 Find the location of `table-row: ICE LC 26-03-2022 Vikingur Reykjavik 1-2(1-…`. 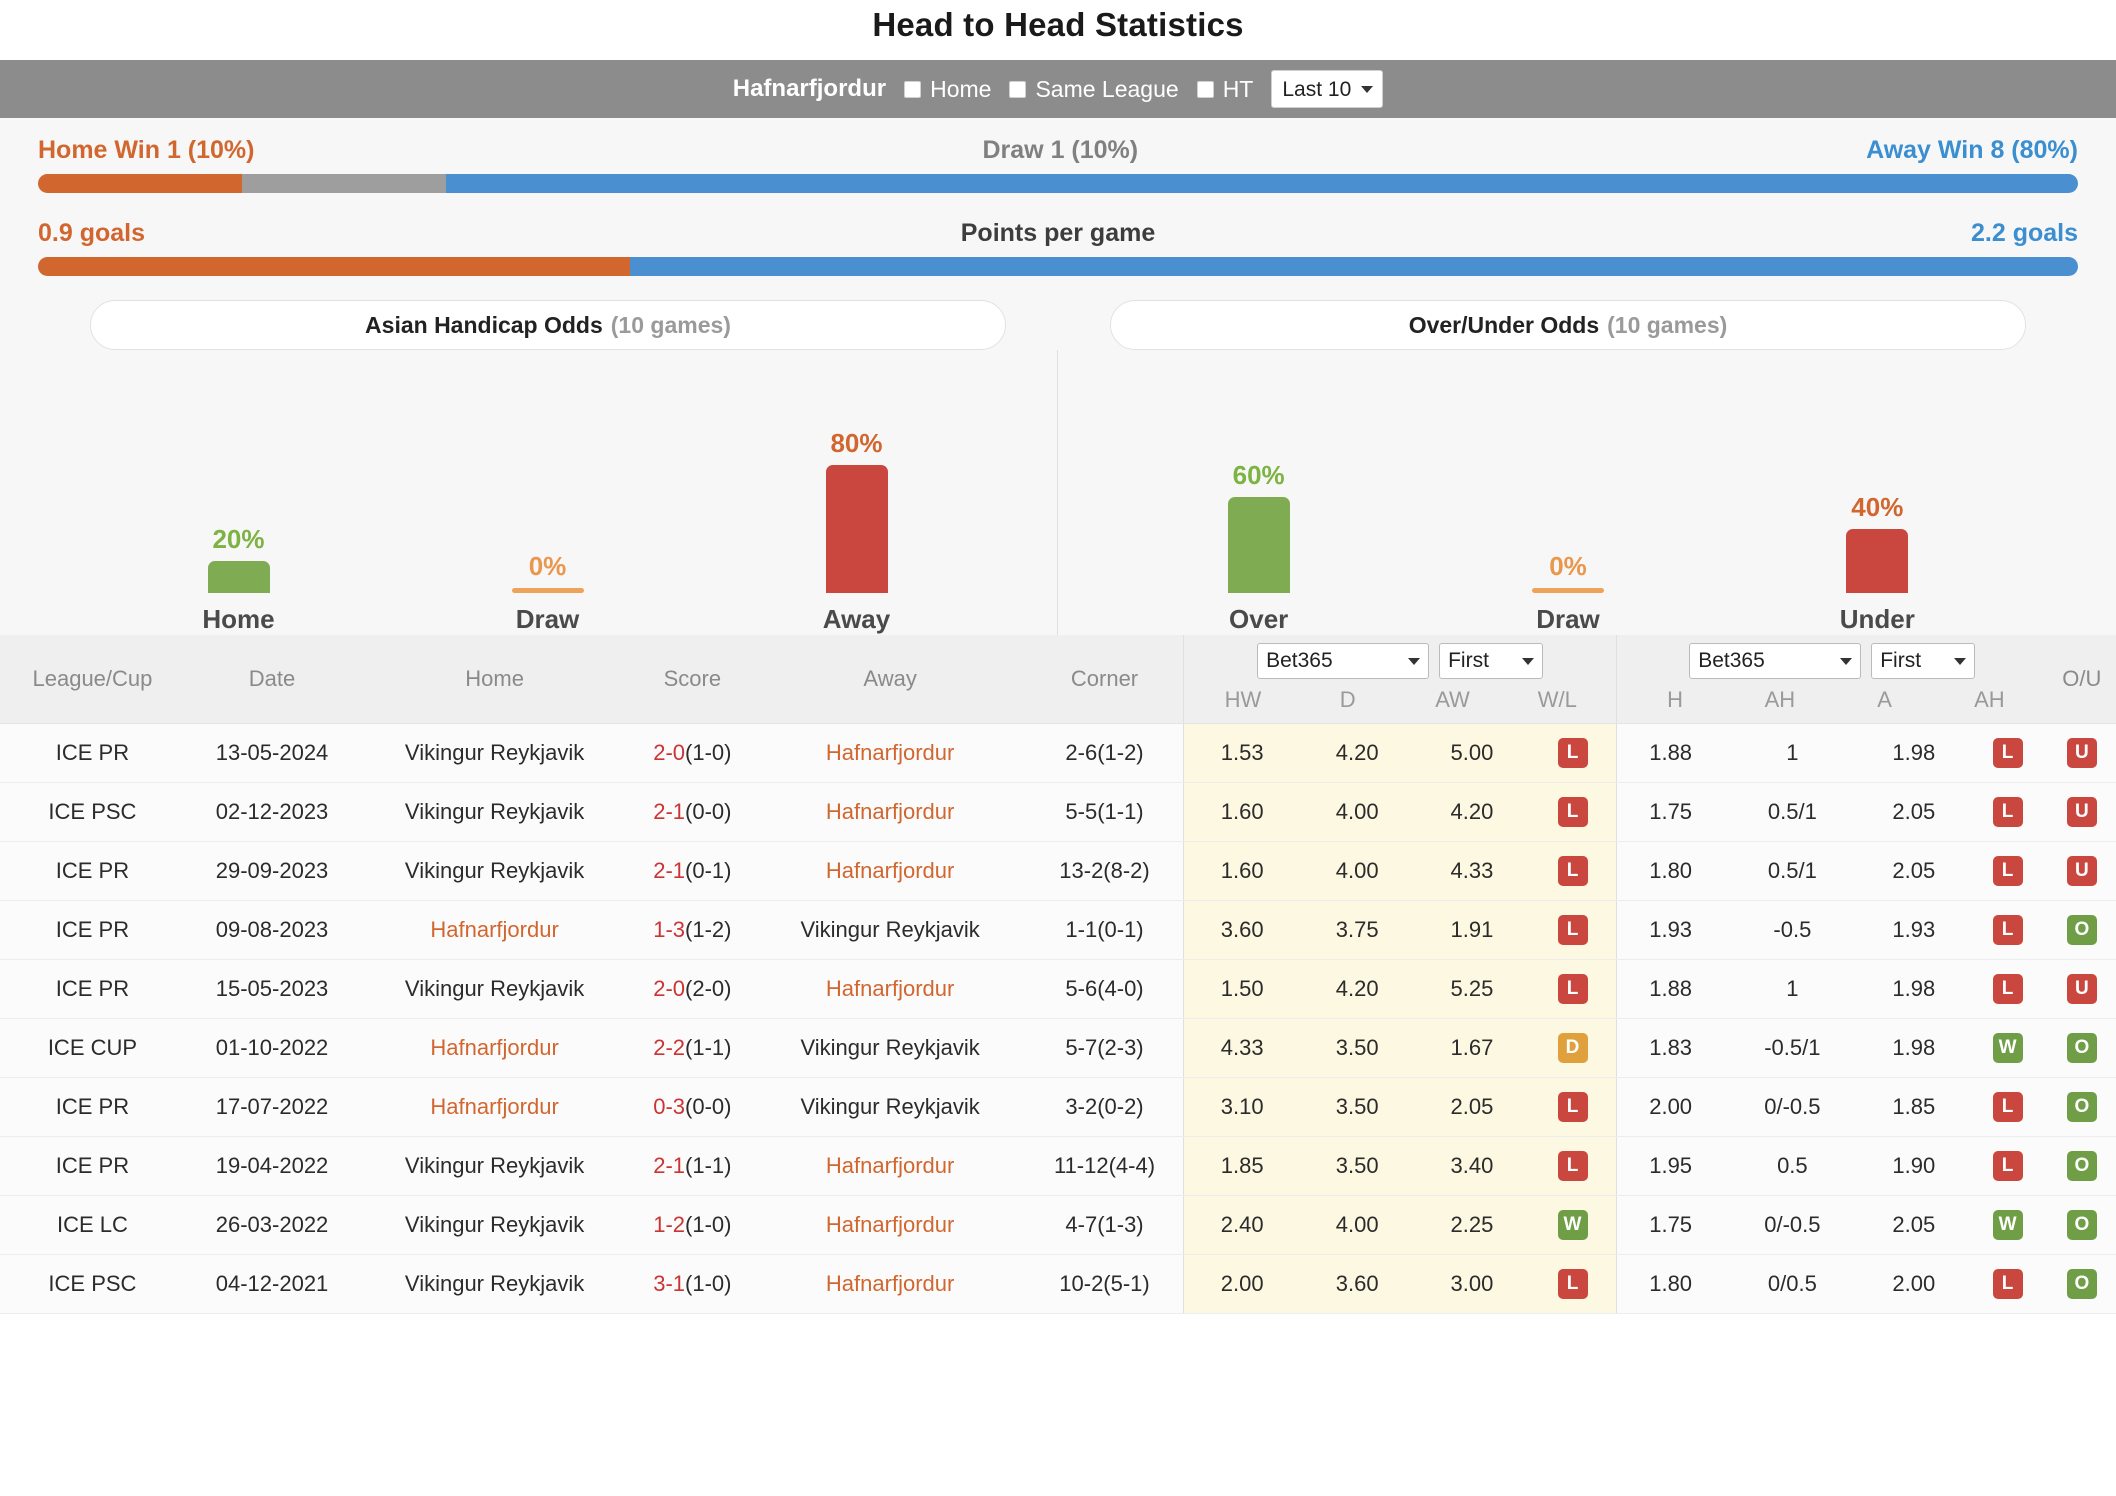

table-row: ICE LC 26-03-2022 Vikingur Reykjavik 1-2(1-… is located at coordinates (1058, 1225).